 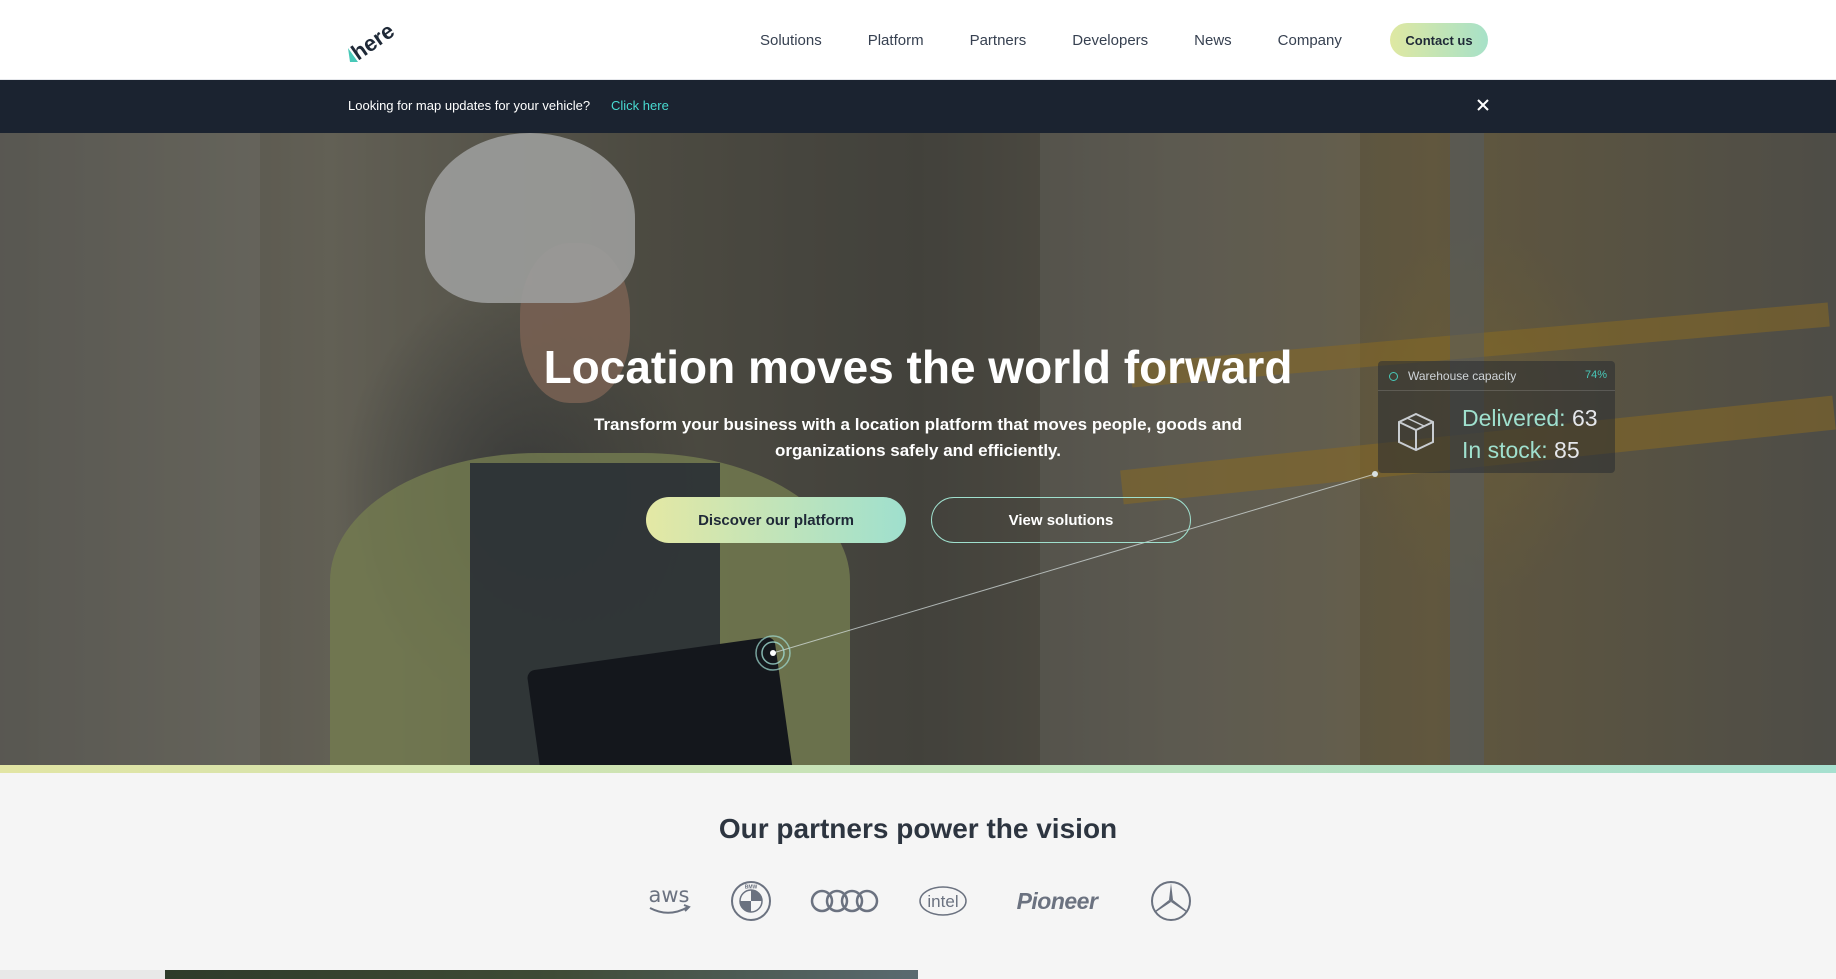 I want to click on svg-text: here, so click(x=370, y=40).